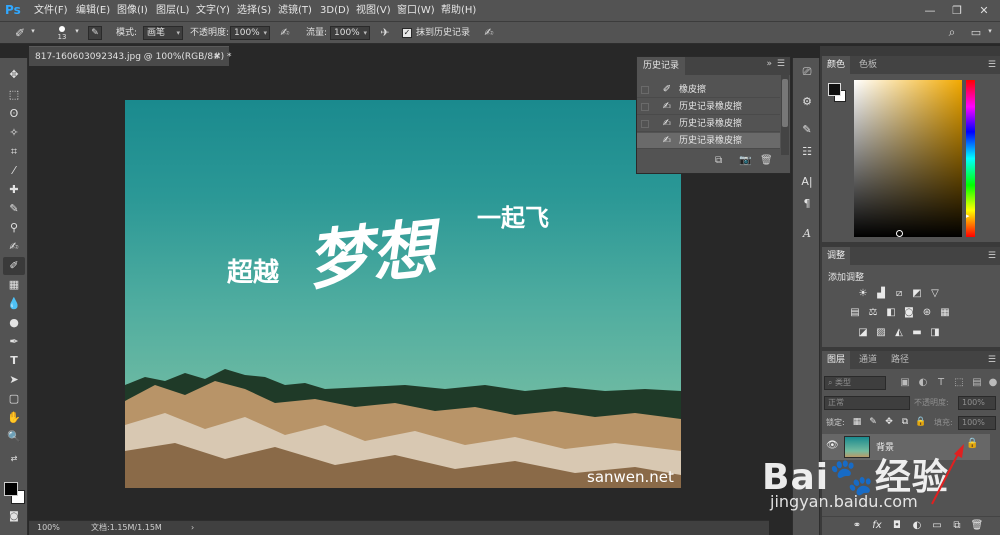 The height and width of the screenshot is (535, 1000). What do you see at coordinates (14, 459) in the screenshot?
I see `swap-colors-icon: ⇄` at bounding box center [14, 459].